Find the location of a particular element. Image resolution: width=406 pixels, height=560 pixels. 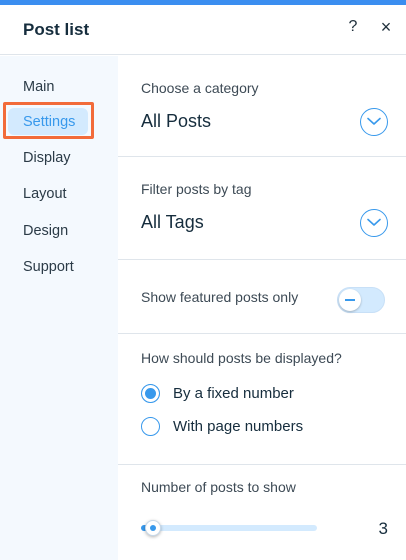

radio-button-checked is located at coordinates (150, 393).